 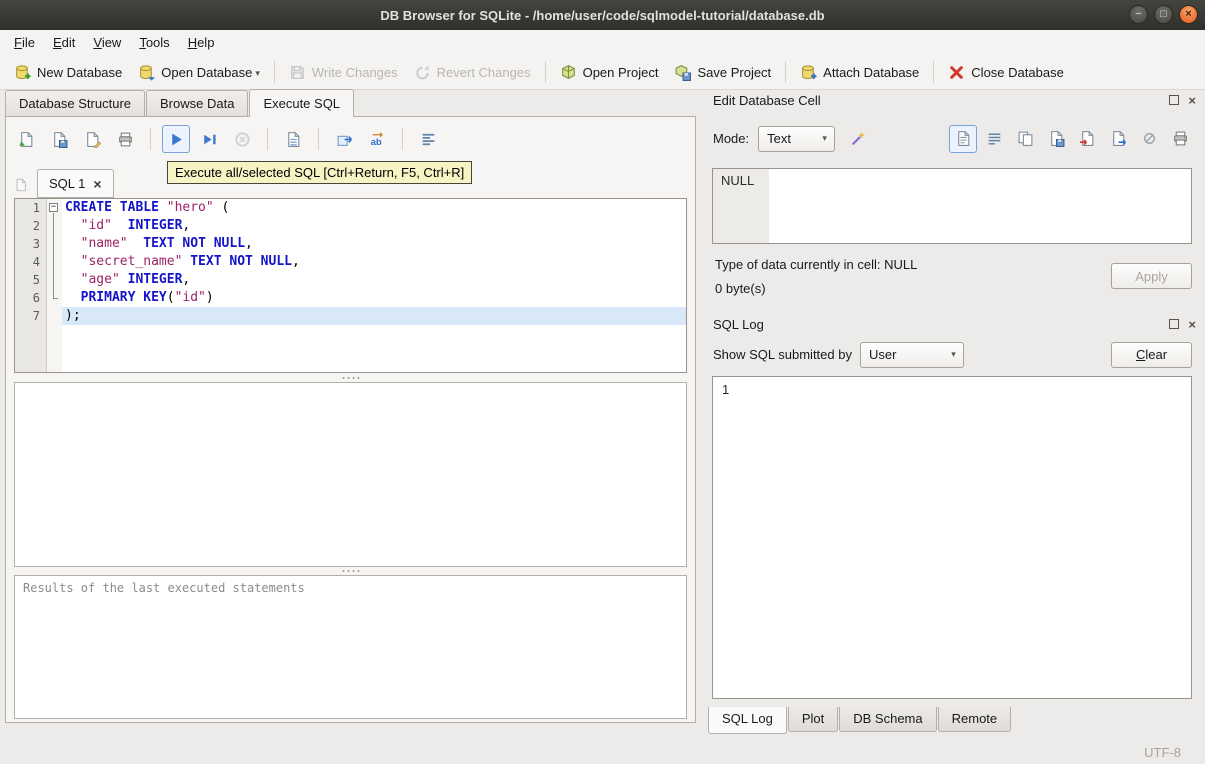 What do you see at coordinates (59, 139) in the screenshot?
I see `save-sql-button` at bounding box center [59, 139].